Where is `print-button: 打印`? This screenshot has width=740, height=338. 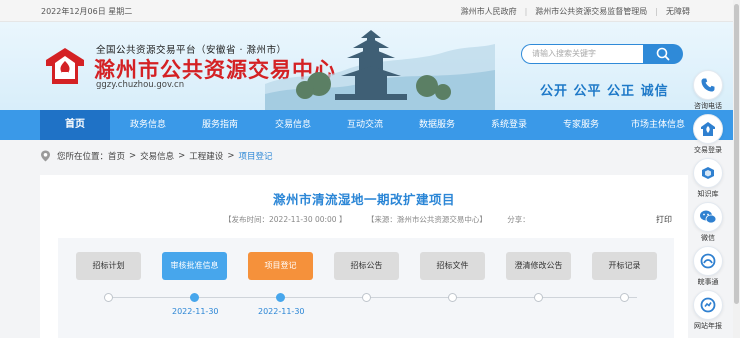 print-button: 打印 is located at coordinates (664, 219).